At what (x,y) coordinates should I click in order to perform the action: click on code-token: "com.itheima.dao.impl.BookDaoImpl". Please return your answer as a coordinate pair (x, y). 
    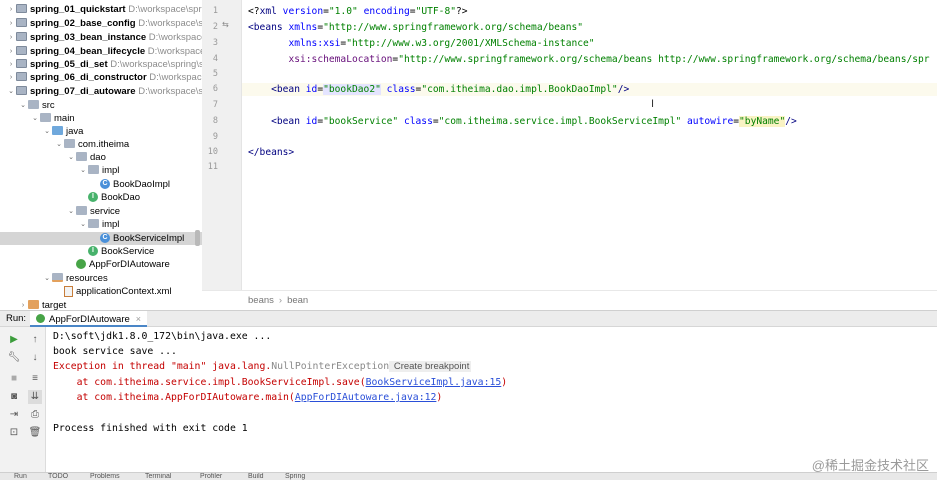
    Looking at the image, I should click on (519, 89).